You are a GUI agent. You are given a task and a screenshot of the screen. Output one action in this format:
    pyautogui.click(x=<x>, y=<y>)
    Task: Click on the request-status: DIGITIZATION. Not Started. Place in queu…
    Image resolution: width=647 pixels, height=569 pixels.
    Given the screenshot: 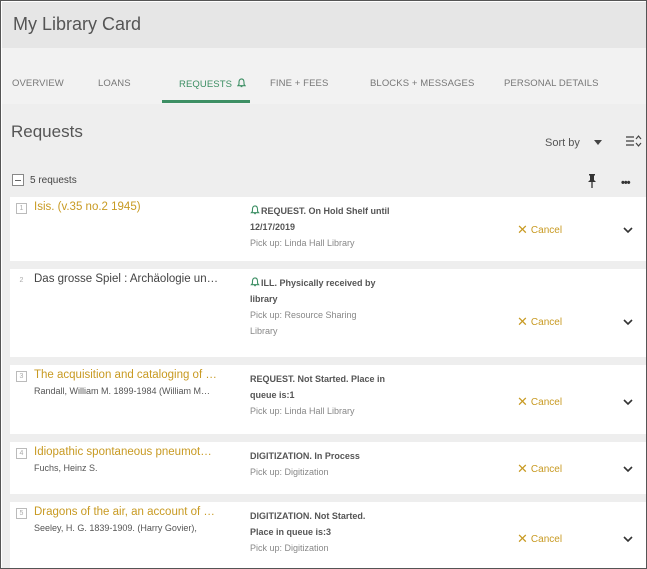 What is the action you would take?
    pyautogui.click(x=330, y=532)
    